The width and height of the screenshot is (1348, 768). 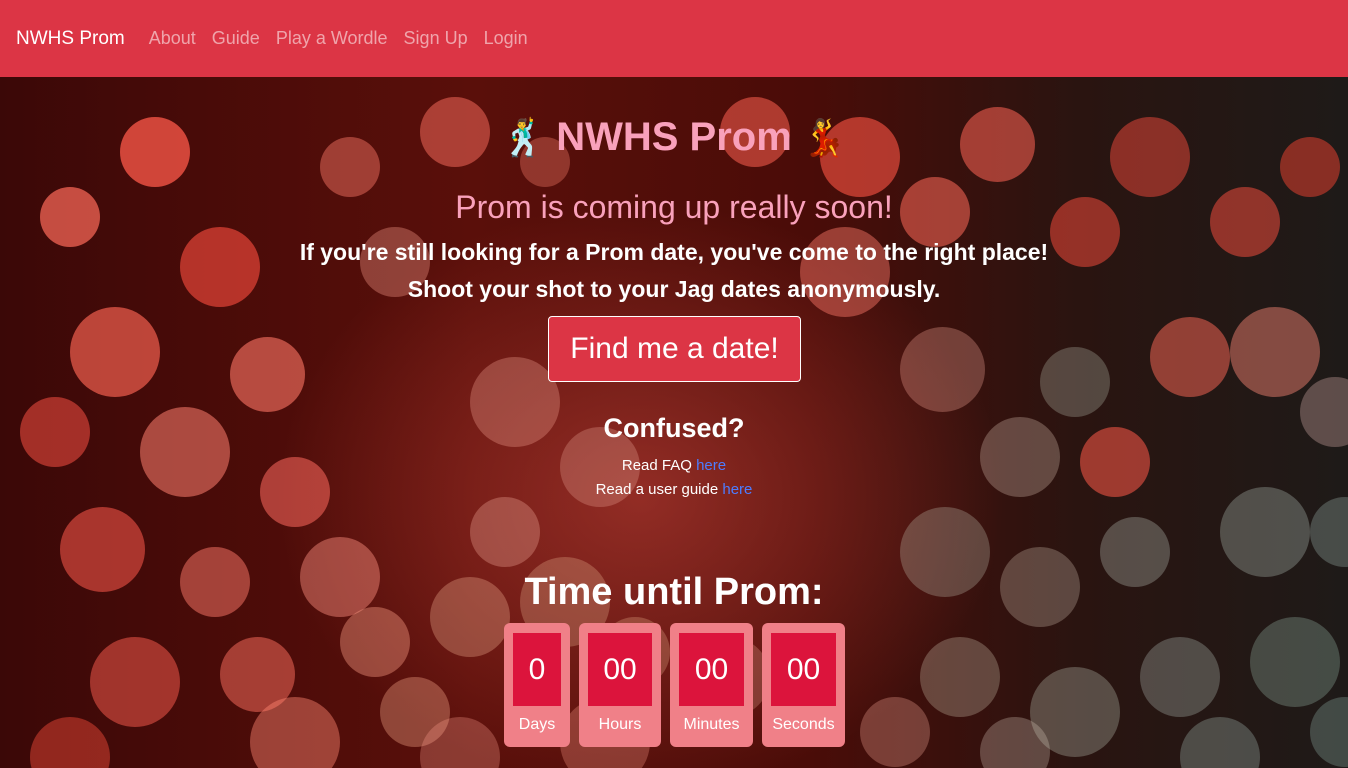 What do you see at coordinates (674, 207) in the screenshot?
I see `subtitle: Prom is coming up really soon!` at bounding box center [674, 207].